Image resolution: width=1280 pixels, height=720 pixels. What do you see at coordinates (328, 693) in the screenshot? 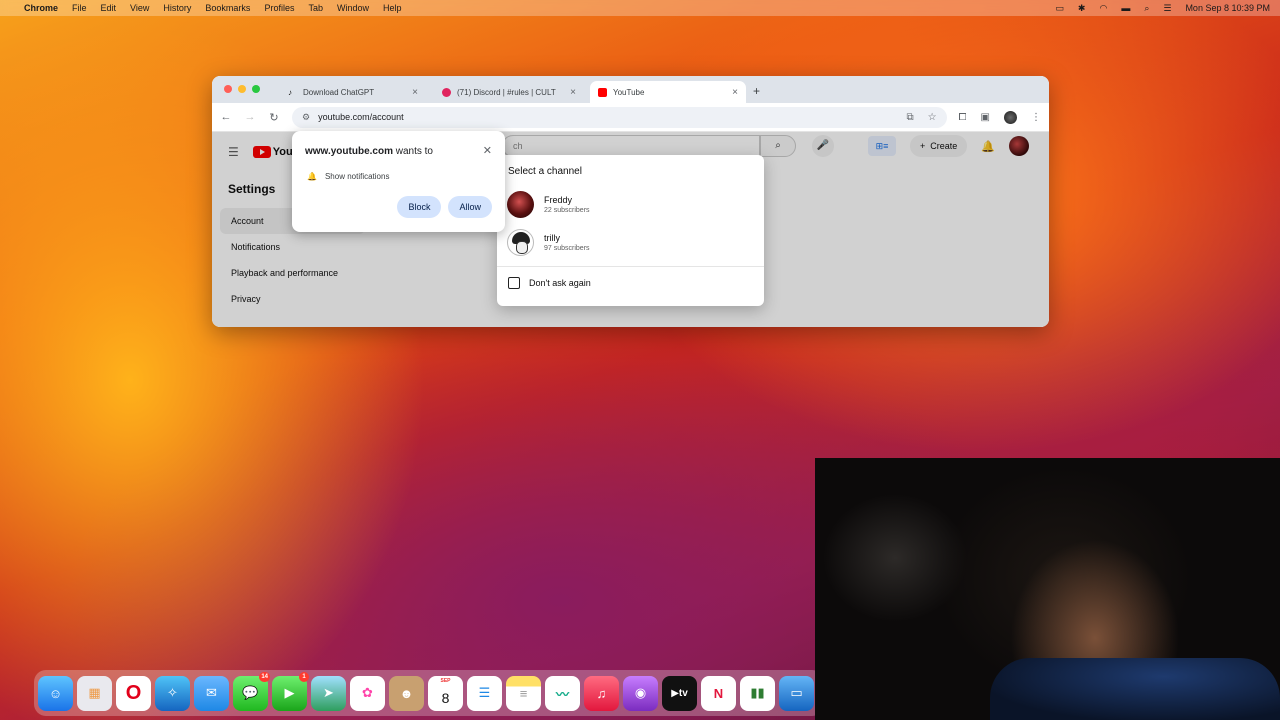
I see `maps-icon: ➤` at bounding box center [328, 693].